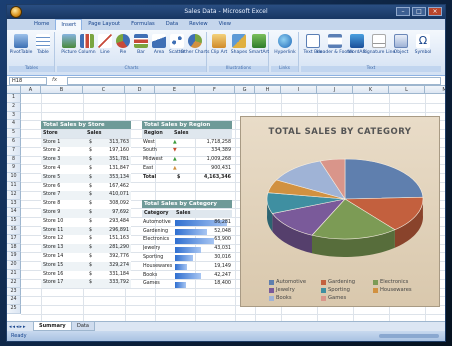 This screenshot has height=346, width=452. I want to click on row-header-2: 2, so click(14, 107).